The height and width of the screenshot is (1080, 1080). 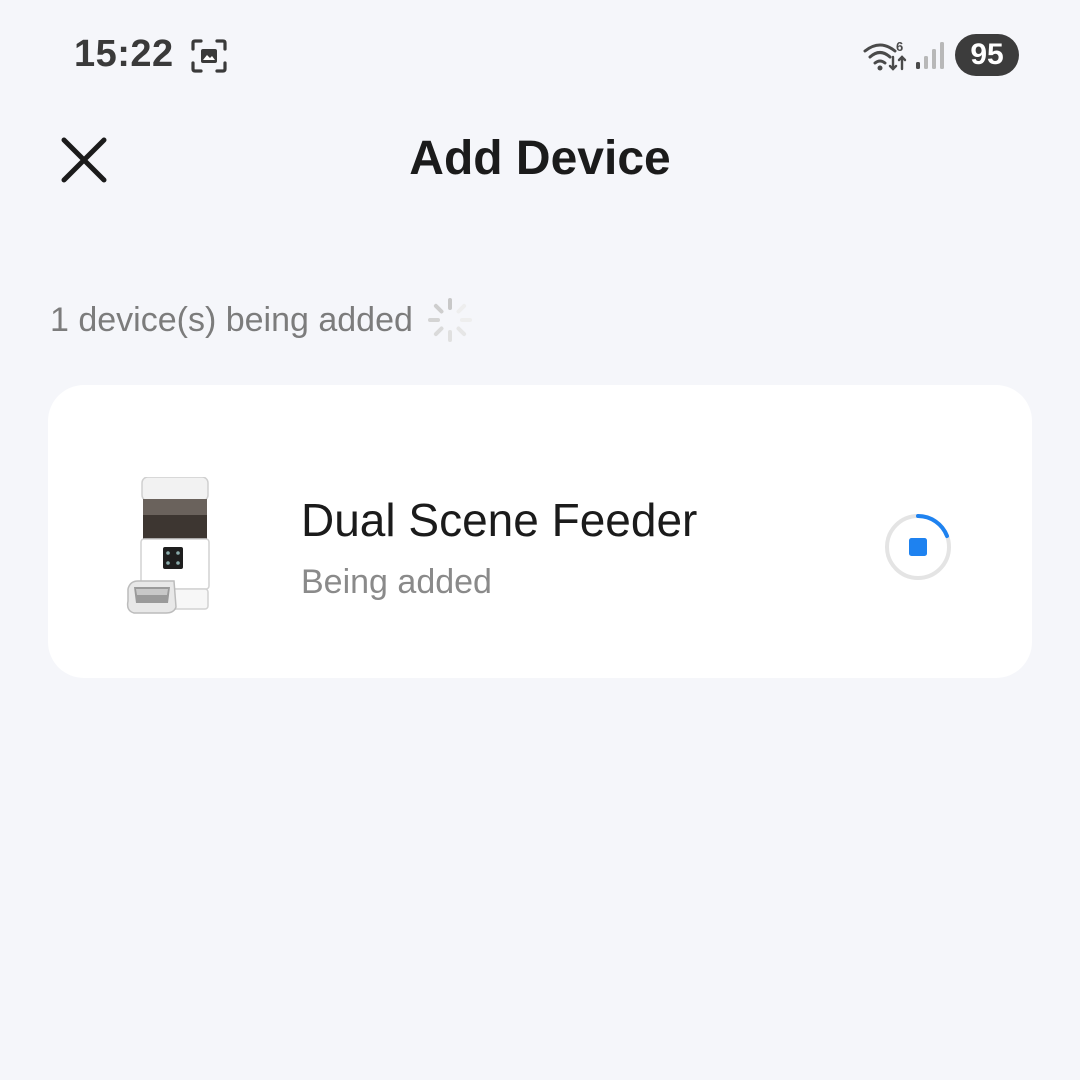 I want to click on battery-indicator: 95, so click(x=987, y=55).